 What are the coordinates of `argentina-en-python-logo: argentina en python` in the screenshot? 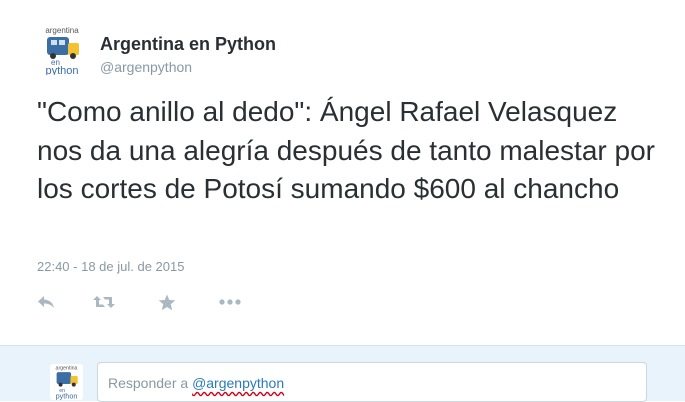 It's located at (62, 50).